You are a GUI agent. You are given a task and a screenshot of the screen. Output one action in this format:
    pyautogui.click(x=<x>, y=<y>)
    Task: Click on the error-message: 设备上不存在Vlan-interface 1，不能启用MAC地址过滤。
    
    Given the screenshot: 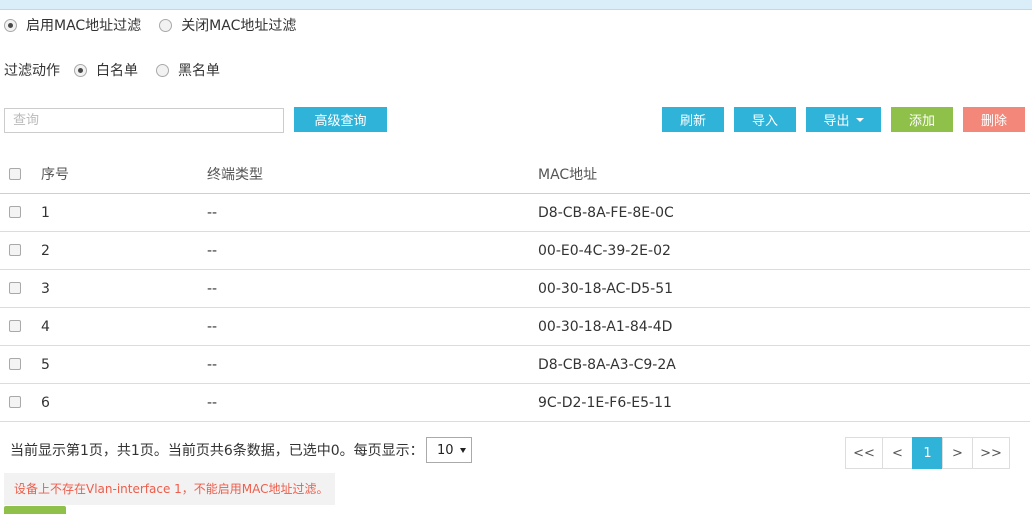 What is the action you would take?
    pyautogui.click(x=169, y=489)
    